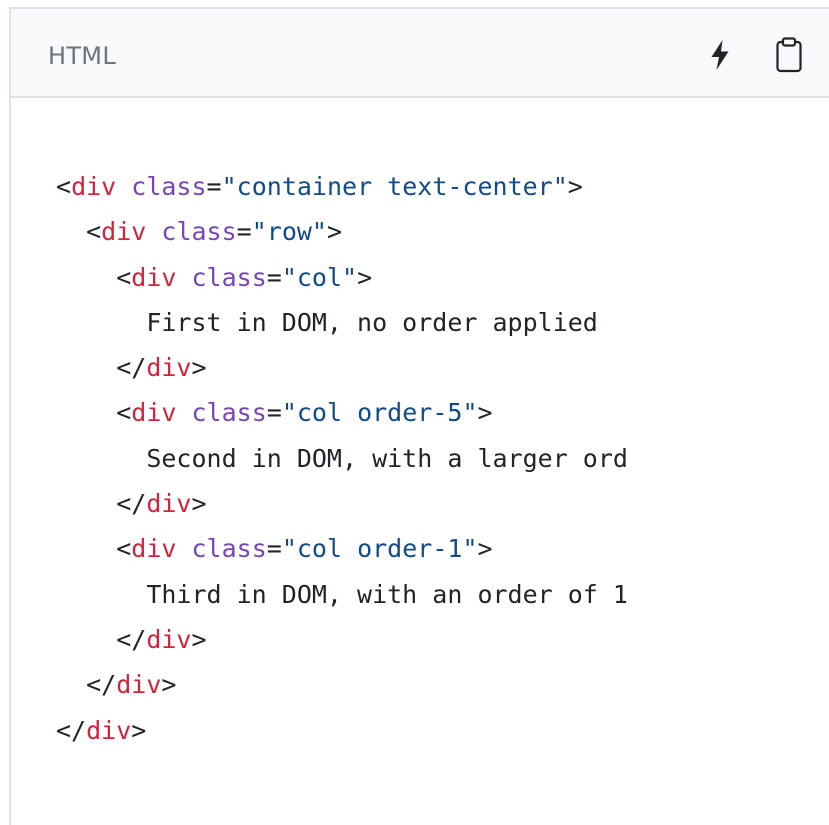 This screenshot has height=825, width=829. I want to click on code-line: <div class="col order-5">, so click(442, 412).